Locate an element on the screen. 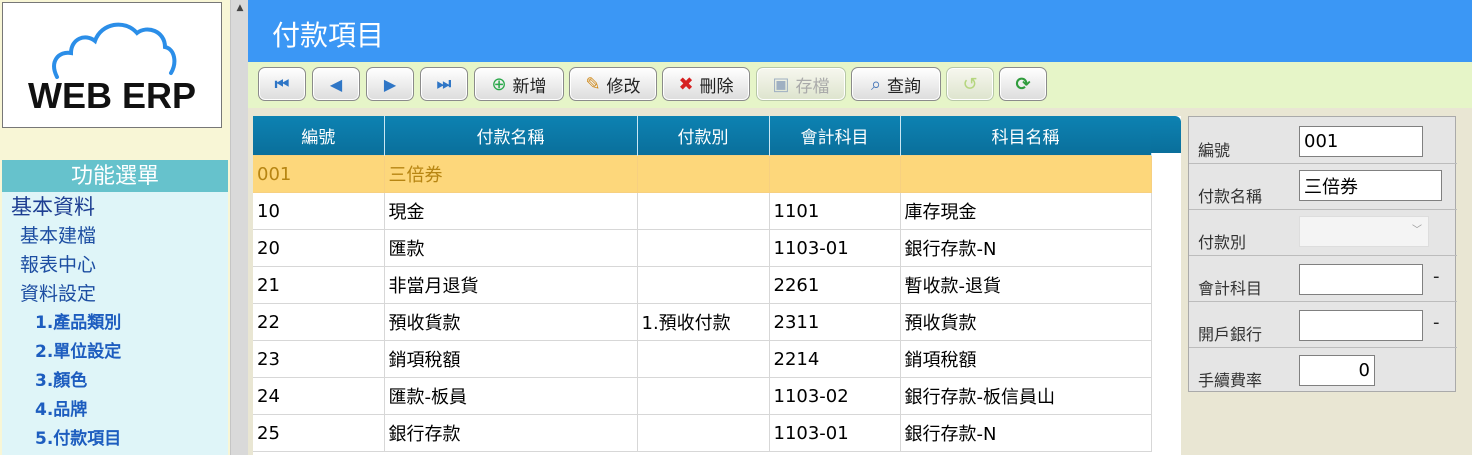  cell-account-name: 庫存現金 is located at coordinates (1026, 211).